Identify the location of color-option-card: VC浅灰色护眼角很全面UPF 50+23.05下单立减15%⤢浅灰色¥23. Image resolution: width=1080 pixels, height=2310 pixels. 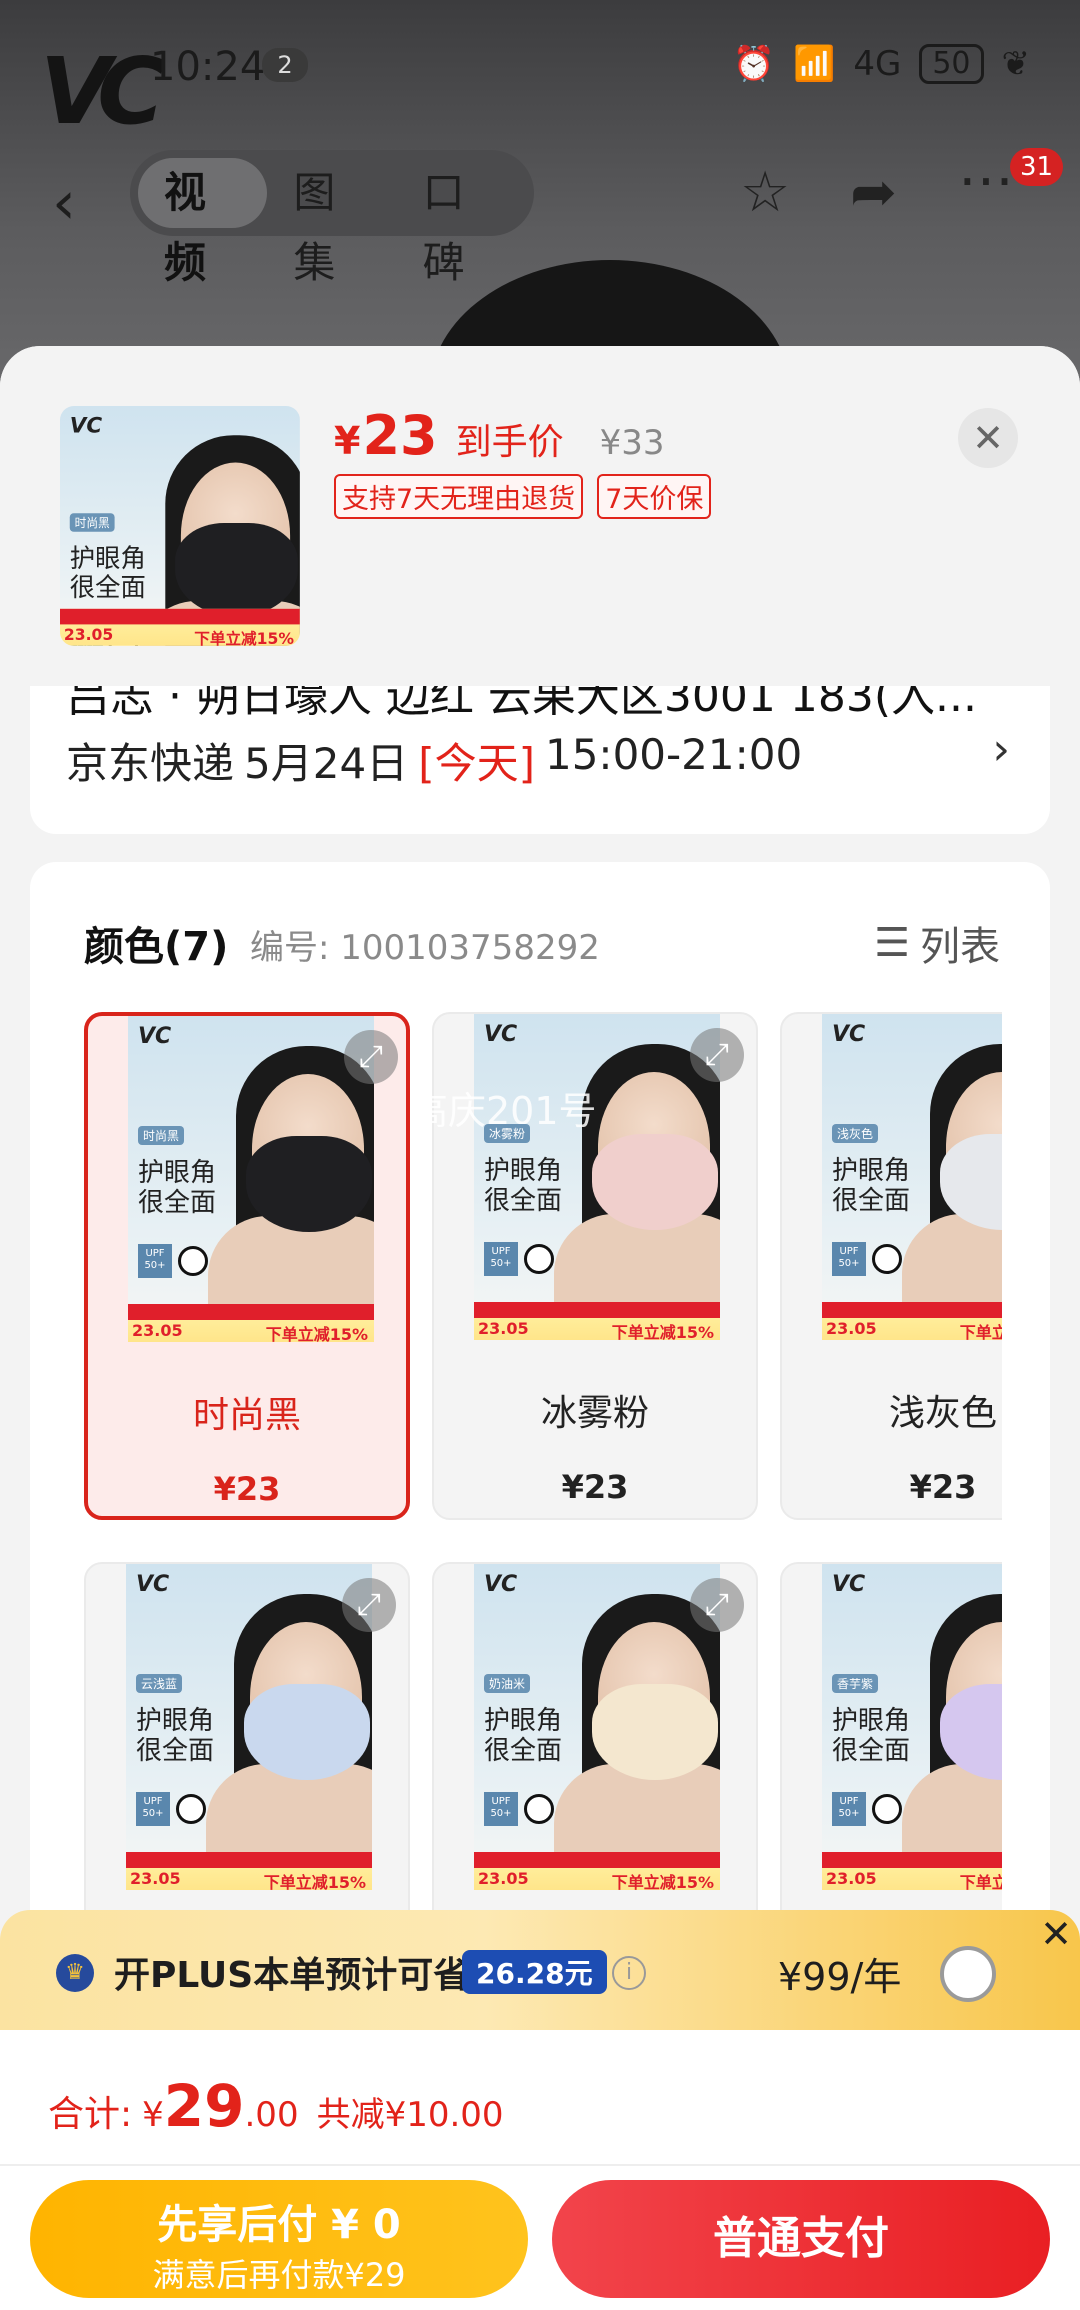
(891, 1266).